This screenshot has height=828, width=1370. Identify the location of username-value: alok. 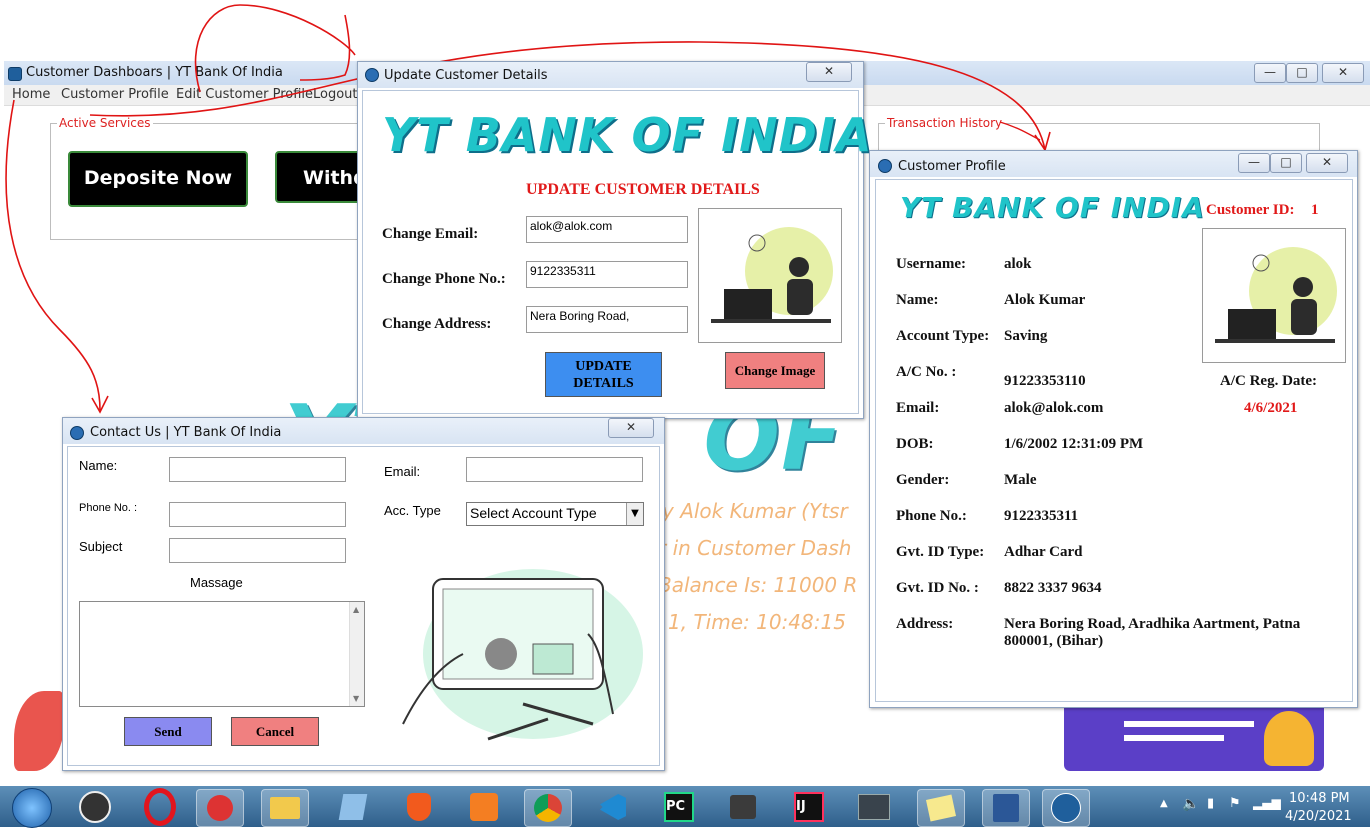
(1018, 264).